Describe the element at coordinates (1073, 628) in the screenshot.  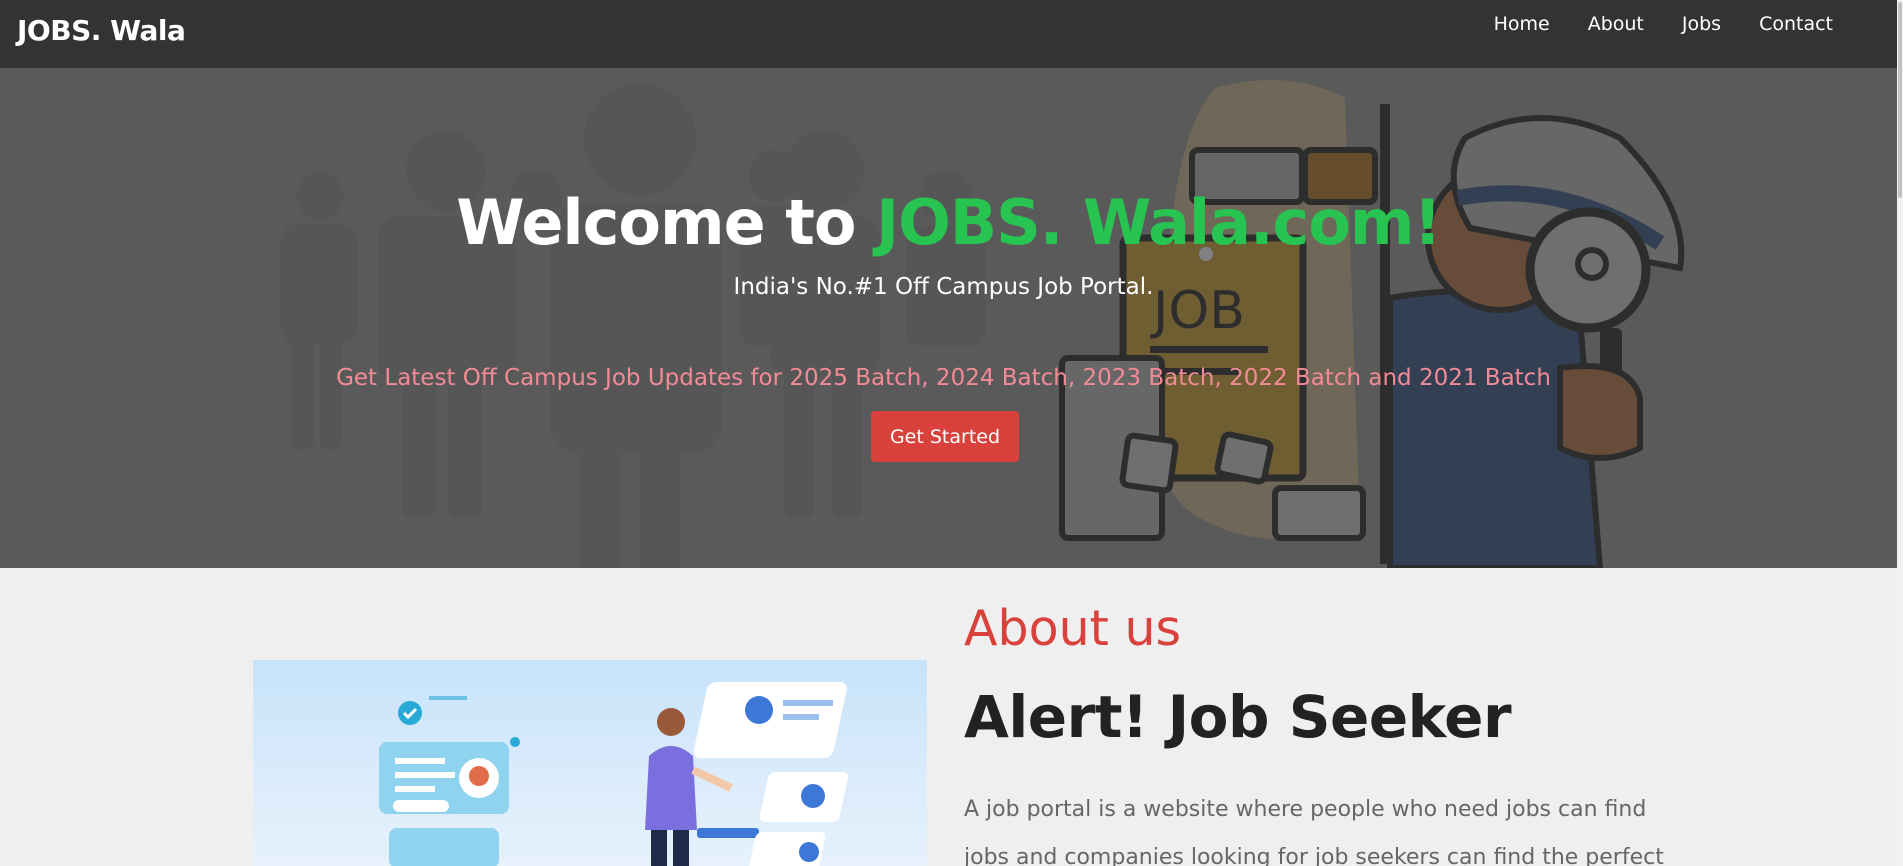
I see `about-us-title: About us` at that location.